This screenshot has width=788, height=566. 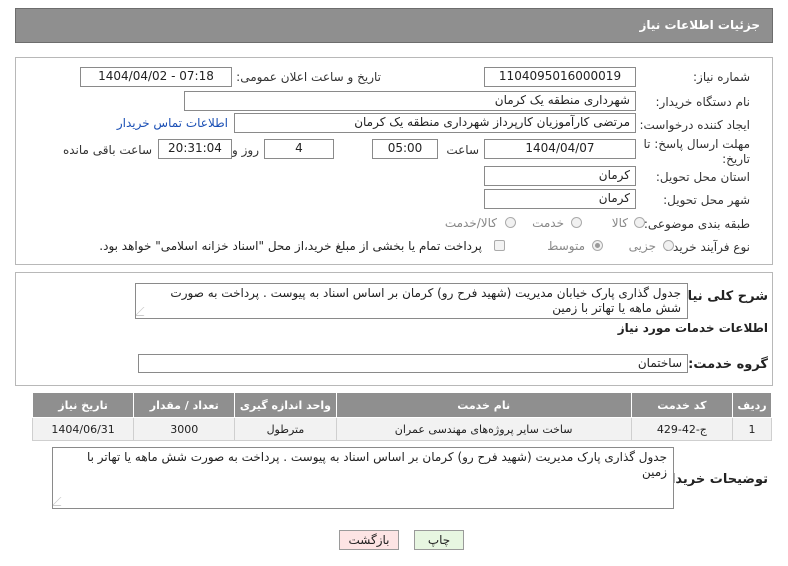 I want to click on page-header: جزئیات اطلاعات نیاز, so click(x=394, y=25).